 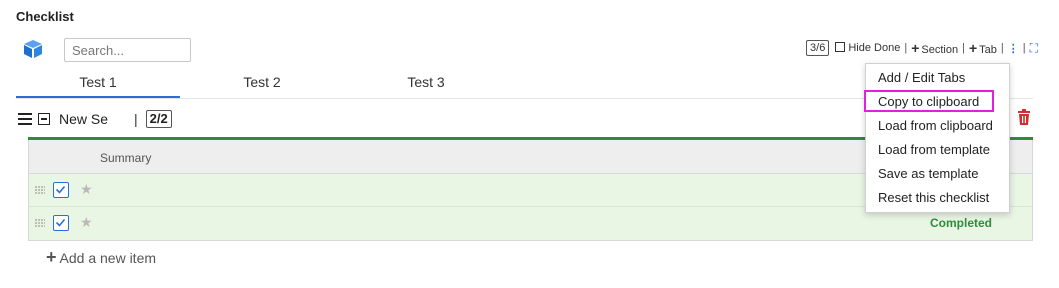 I want to click on menu-icon, so click(x=25, y=119).